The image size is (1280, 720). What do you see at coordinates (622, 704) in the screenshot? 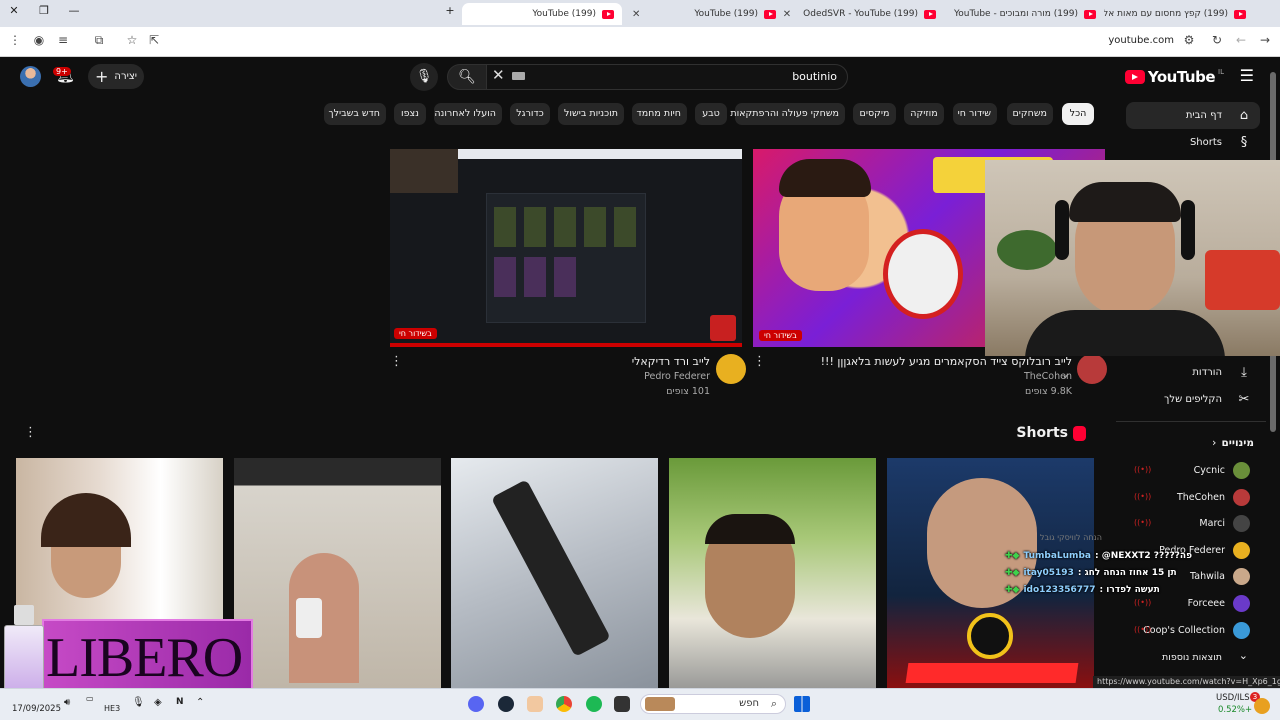
I see `terminal-icon` at bounding box center [622, 704].